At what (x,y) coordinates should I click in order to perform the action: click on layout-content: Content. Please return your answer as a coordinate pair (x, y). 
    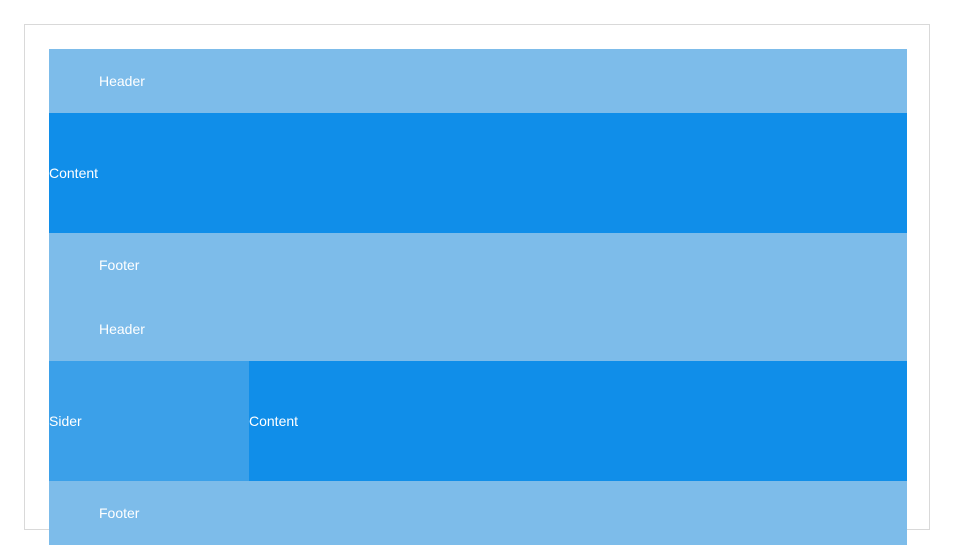
    Looking at the image, I should click on (578, 421).